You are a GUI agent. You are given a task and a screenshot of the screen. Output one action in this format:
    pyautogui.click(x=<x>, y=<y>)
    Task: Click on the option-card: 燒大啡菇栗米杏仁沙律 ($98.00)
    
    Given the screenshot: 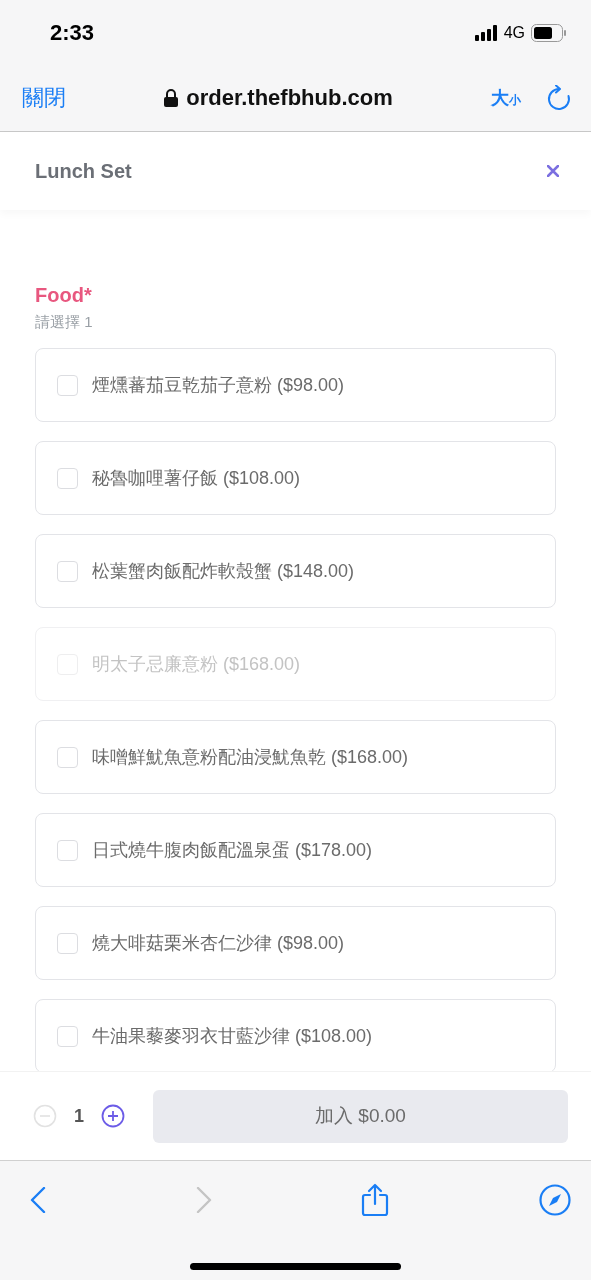 What is the action you would take?
    pyautogui.click(x=295, y=943)
    